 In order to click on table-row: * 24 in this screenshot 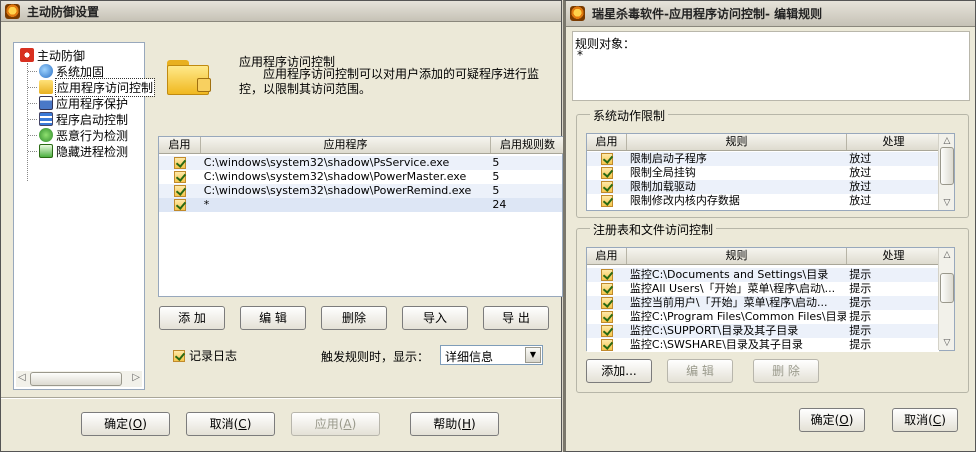, I will do `click(360, 205)`.